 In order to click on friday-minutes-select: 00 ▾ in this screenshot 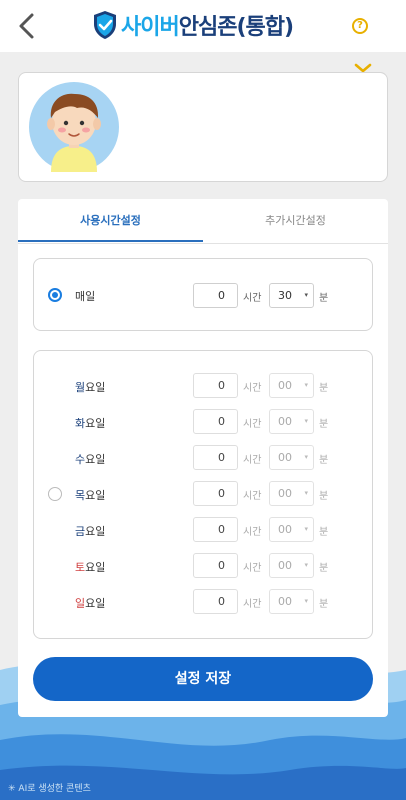, I will do `click(291, 529)`.